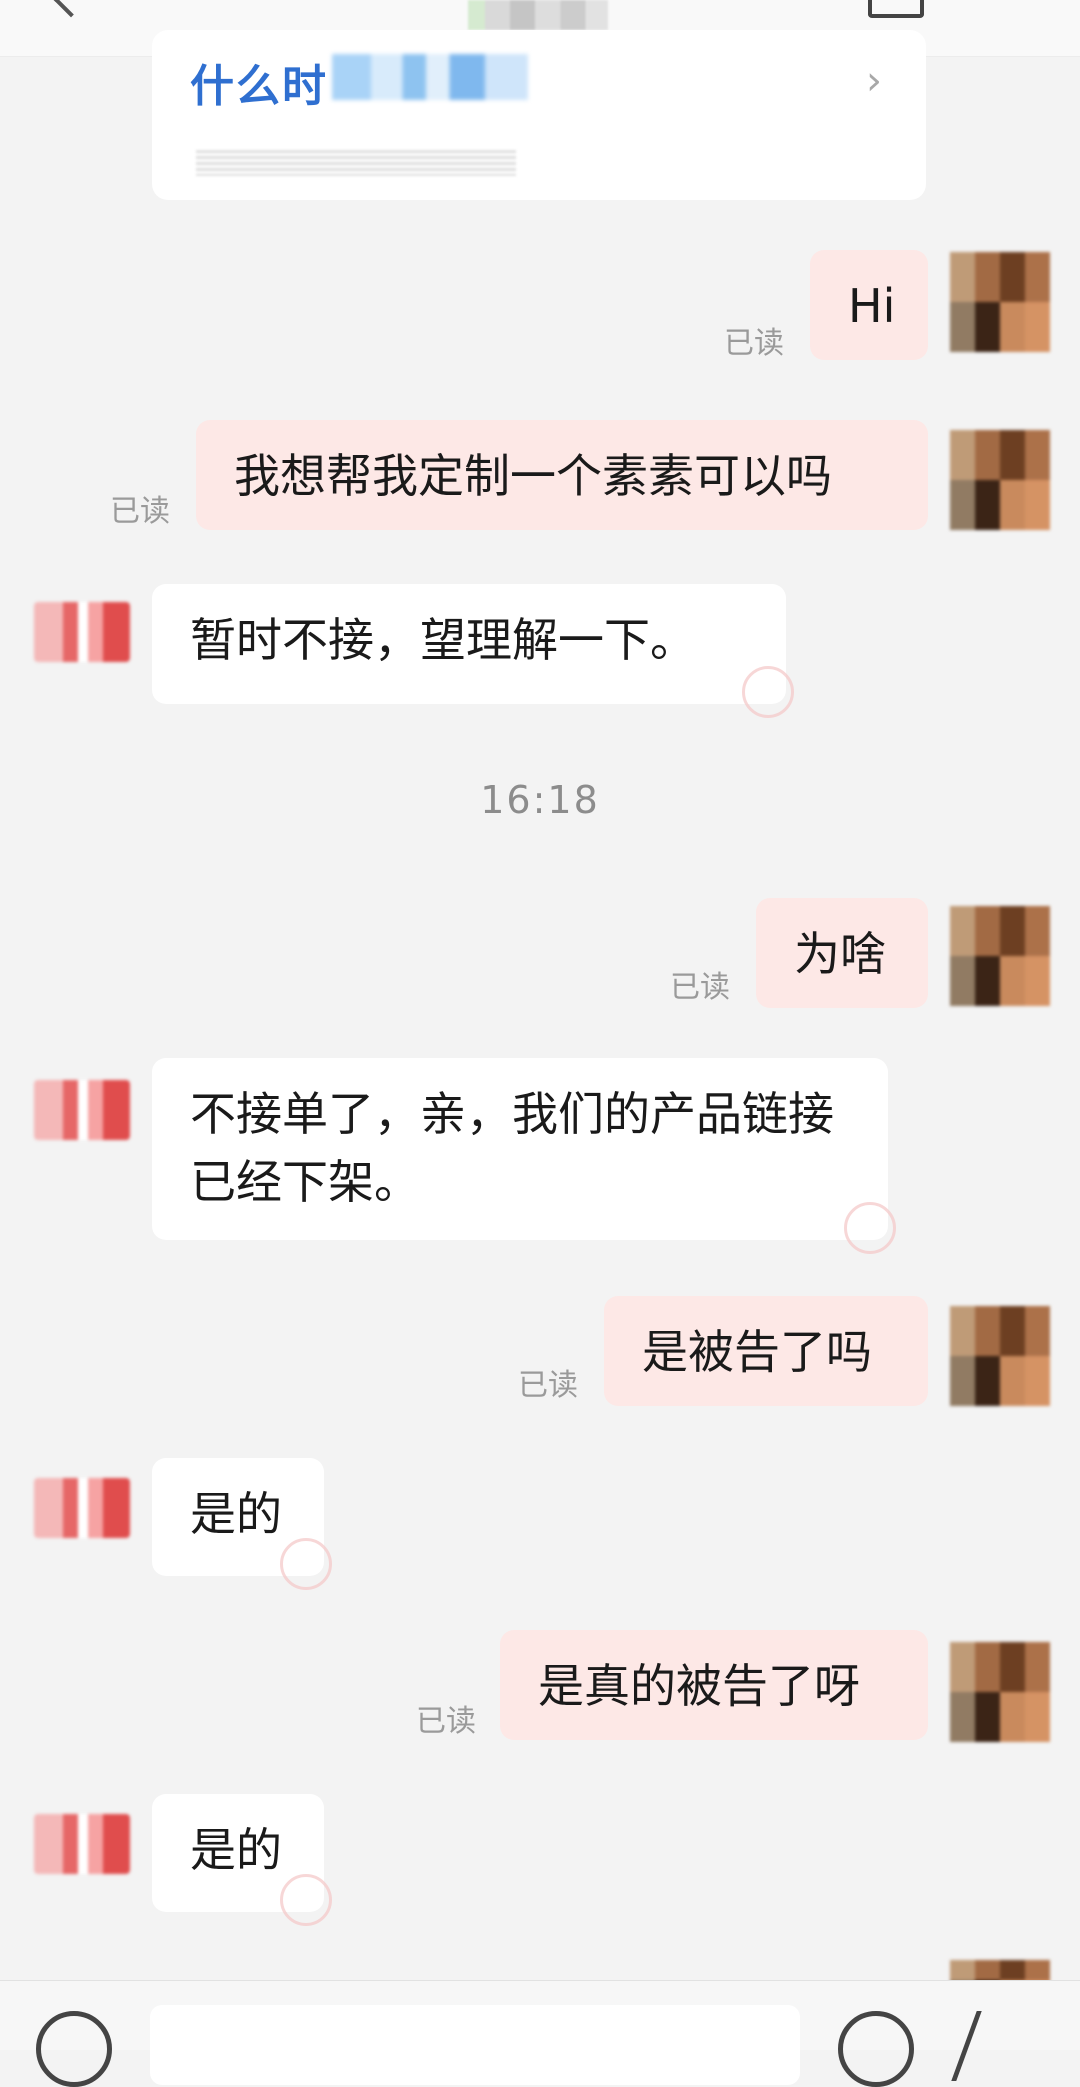 The width and height of the screenshot is (1080, 2087). What do you see at coordinates (540, 800) in the screenshot?
I see `timestamp: 16:18` at bounding box center [540, 800].